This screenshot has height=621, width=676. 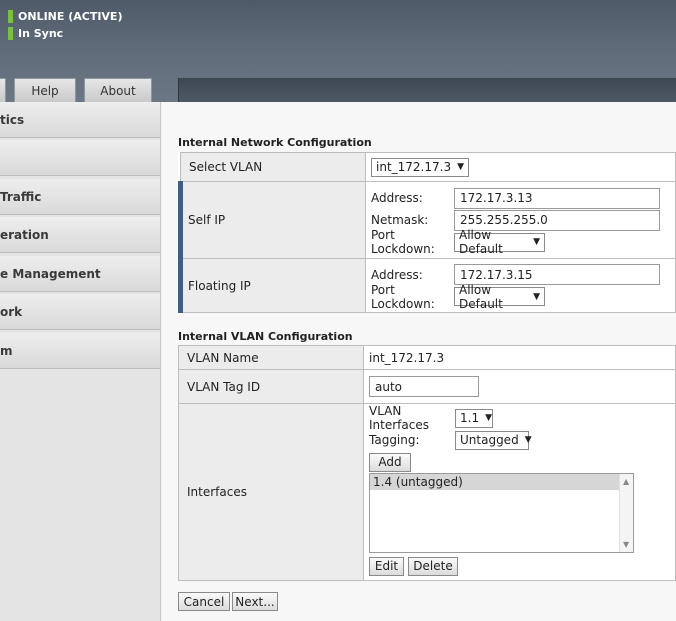 I want to click on internal-network-title: Internal Network Configuration, so click(x=275, y=142).